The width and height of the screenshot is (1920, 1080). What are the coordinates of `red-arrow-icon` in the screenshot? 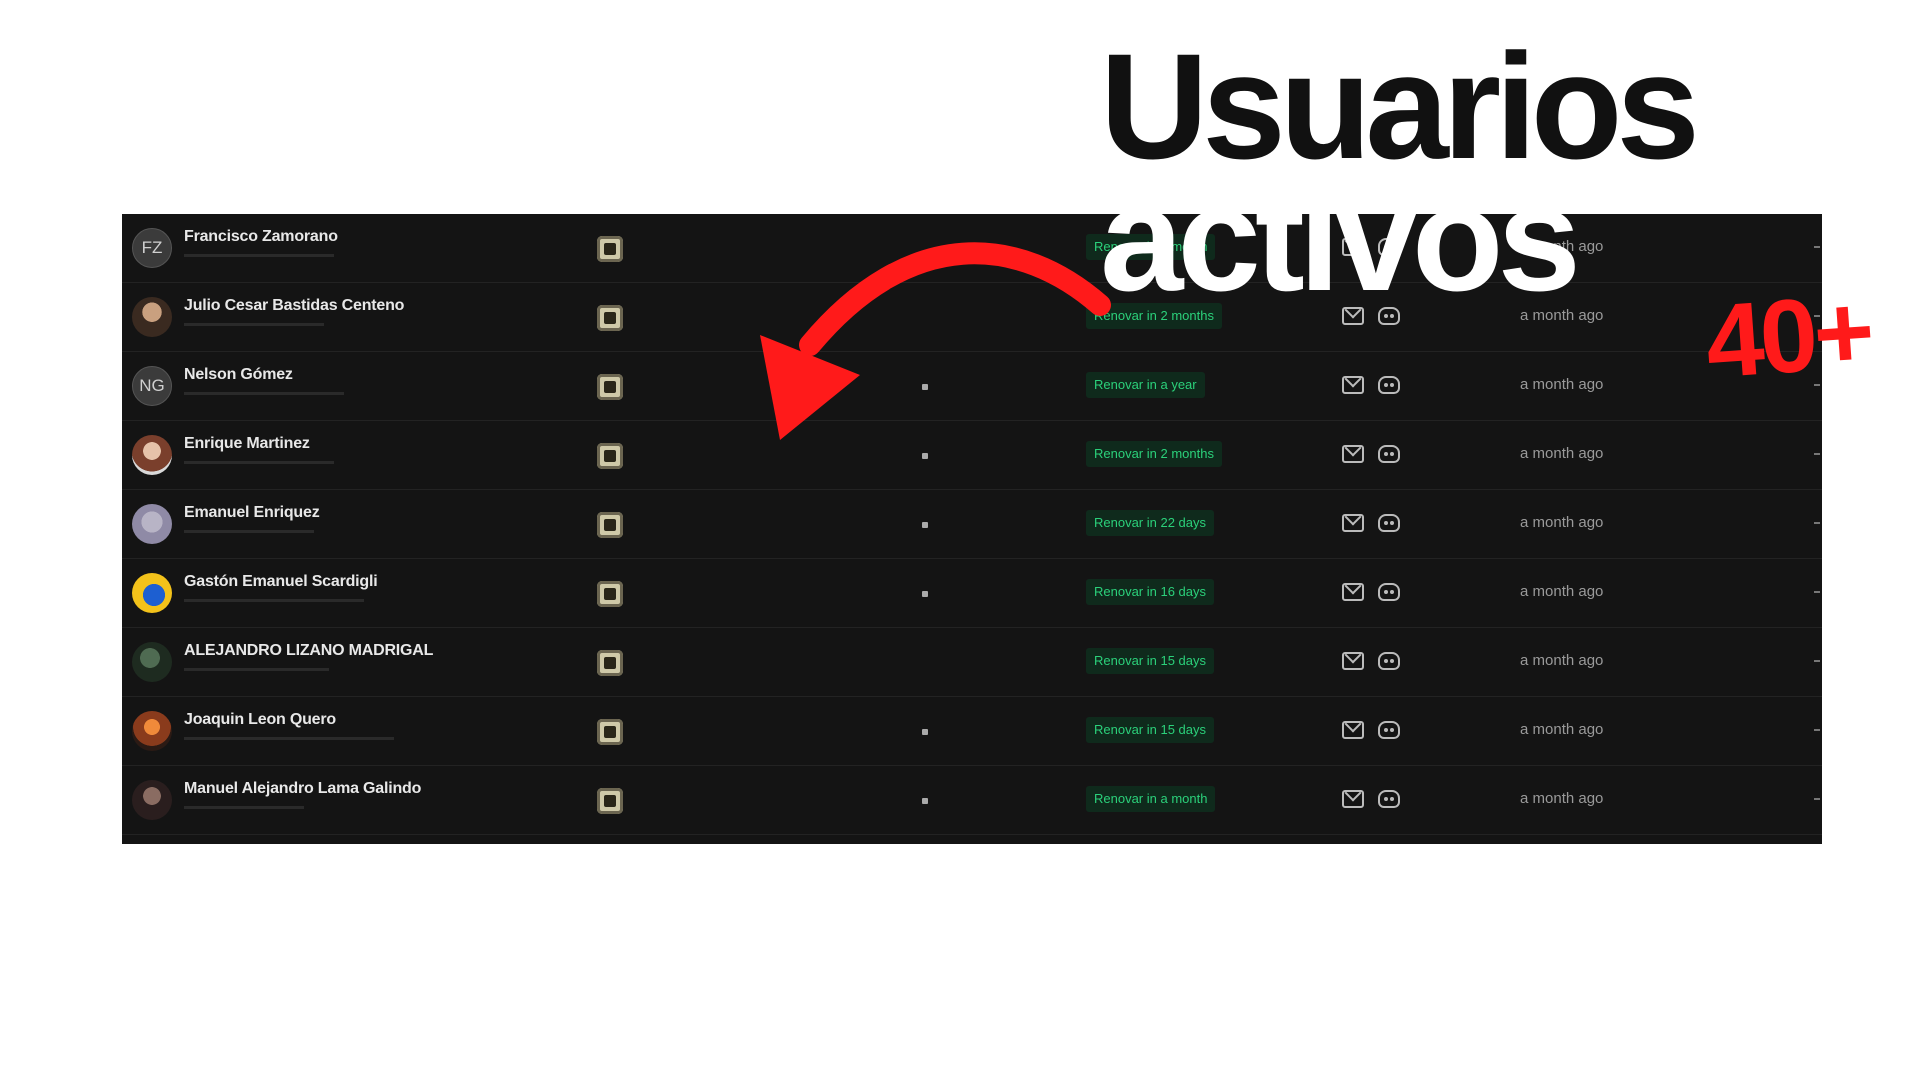 It's located at (935, 341).